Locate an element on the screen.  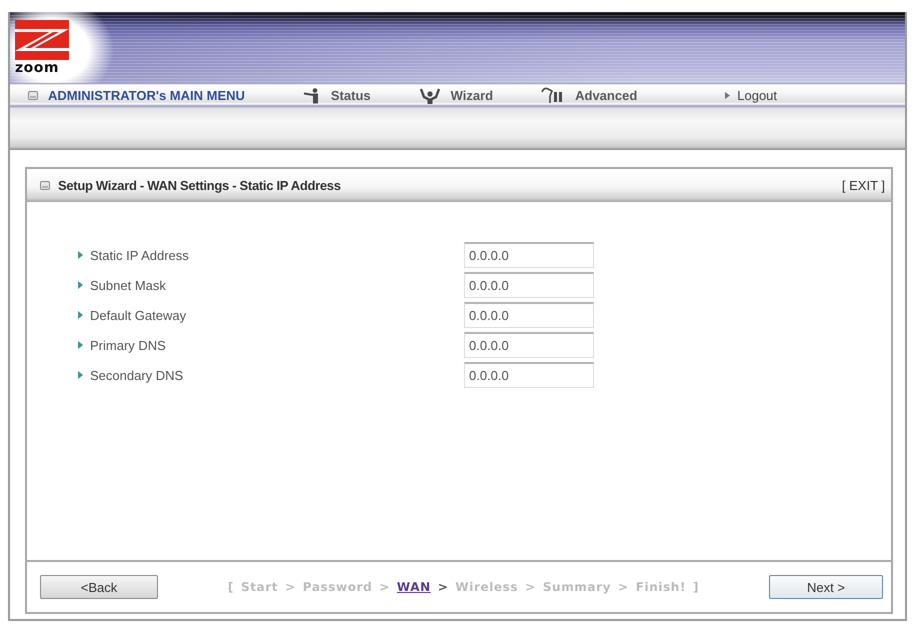
raised-arms-icon is located at coordinates (429, 96).